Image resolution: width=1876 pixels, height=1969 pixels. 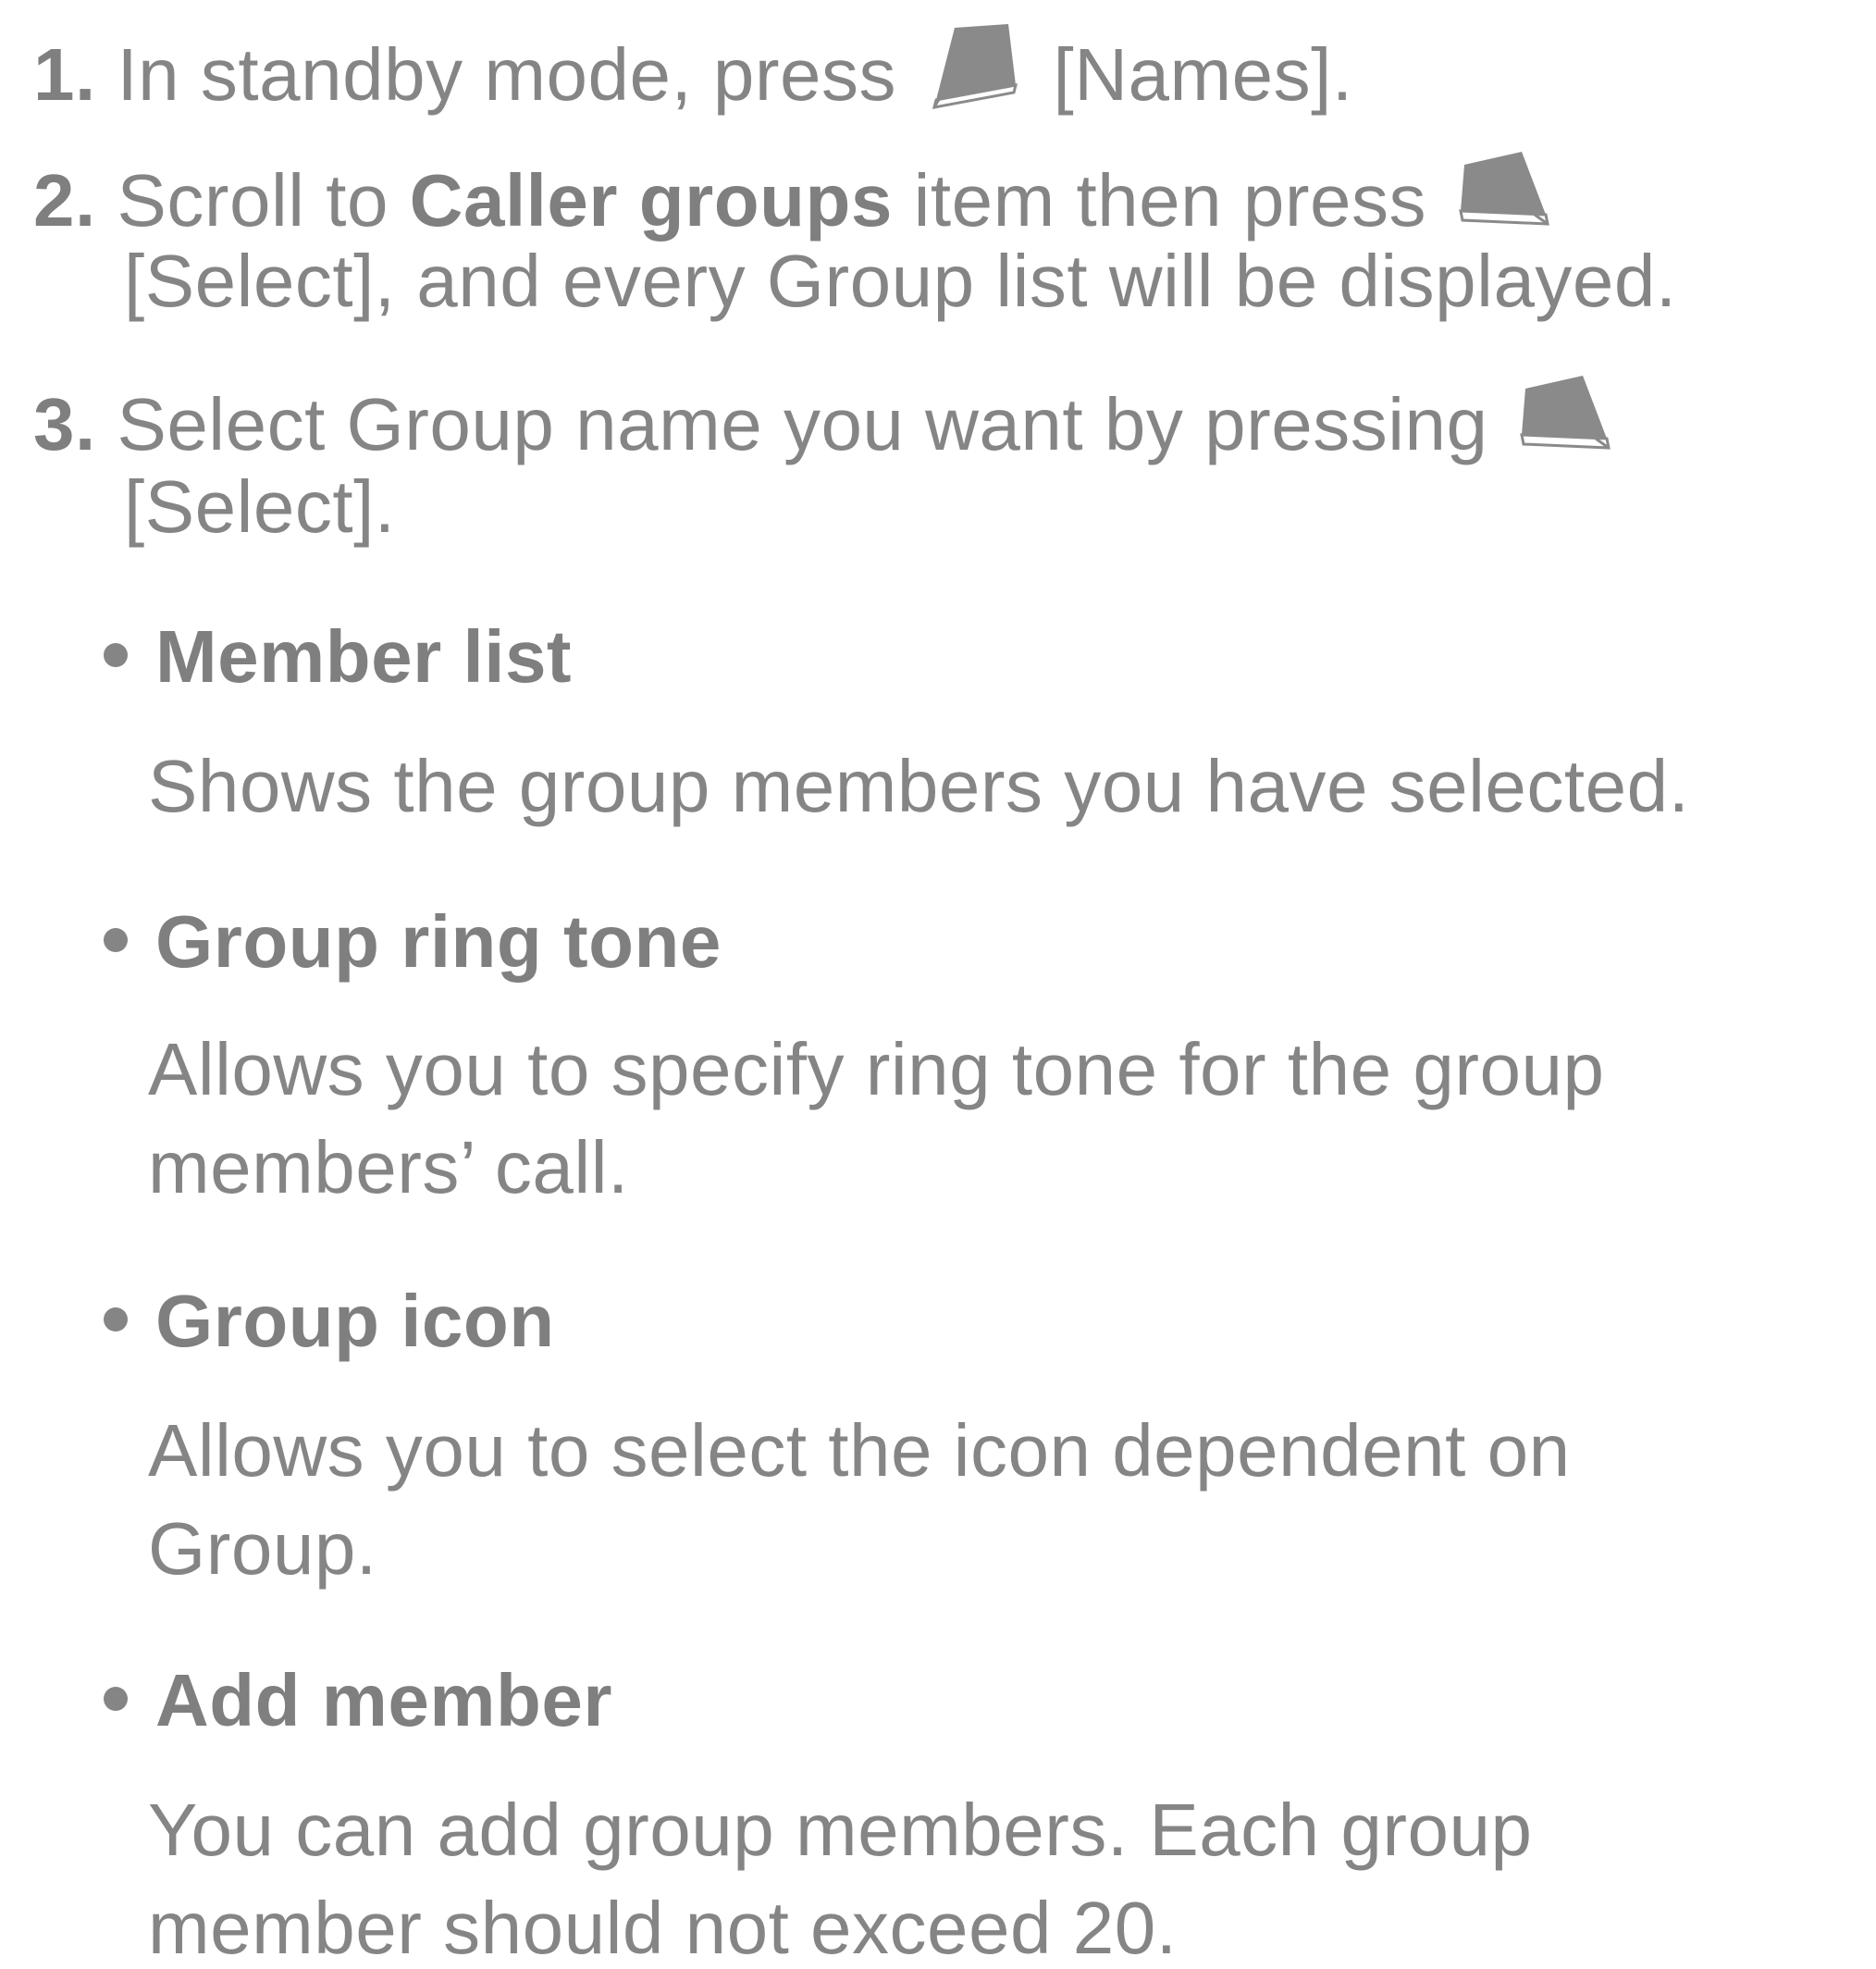 I want to click on step-1: 1. In standby mode, press [Names]., so click(x=693, y=66).